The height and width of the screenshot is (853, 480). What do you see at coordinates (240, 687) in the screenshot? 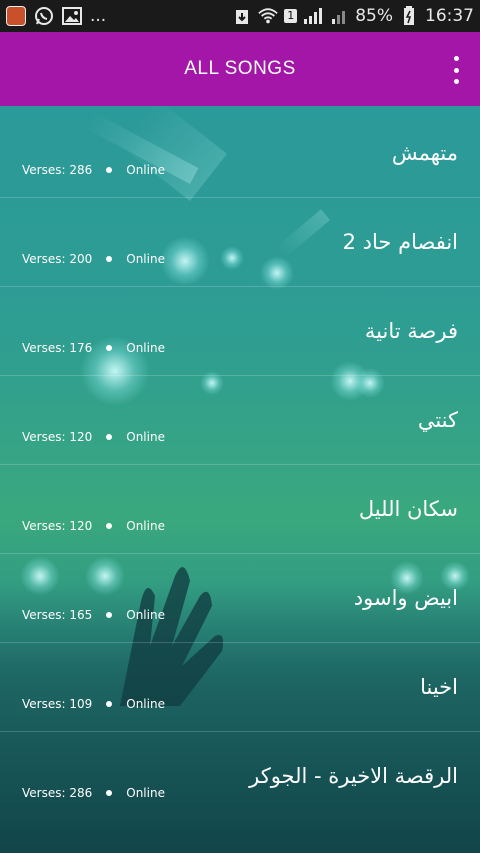
I see `list-item: اخينا Verses: 109 Online` at bounding box center [240, 687].